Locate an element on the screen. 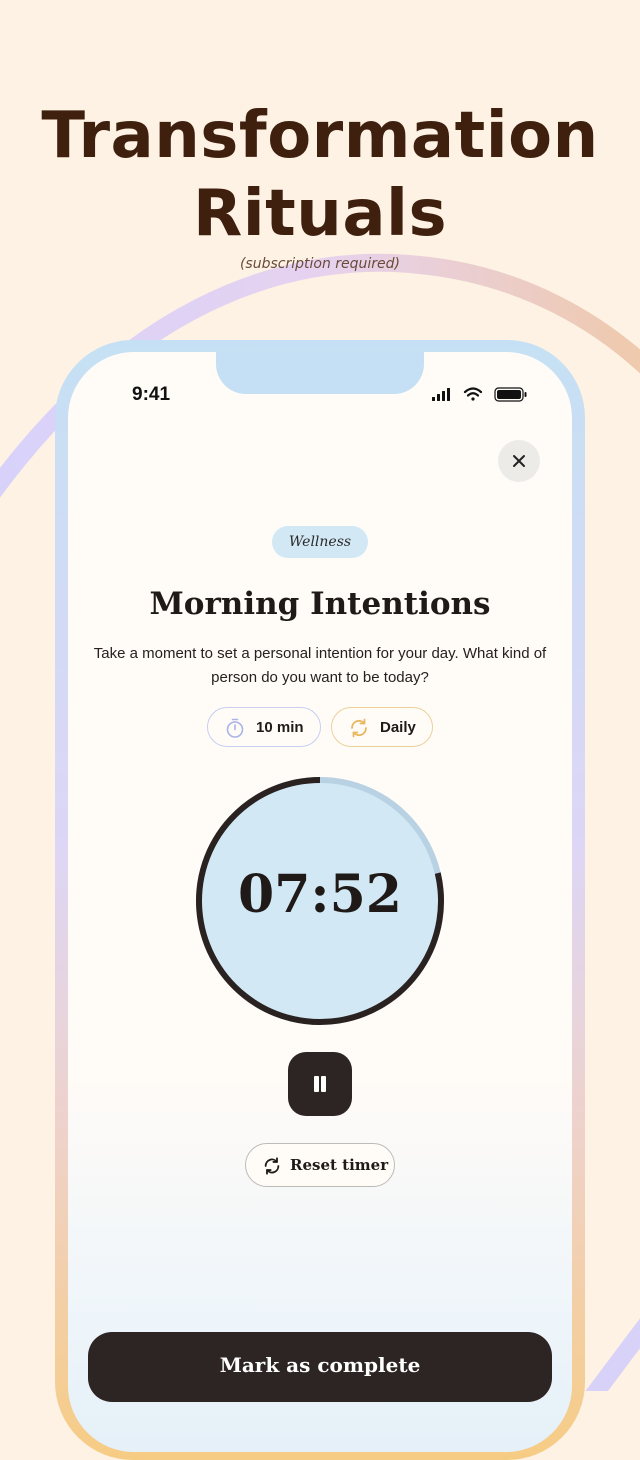  subscription-note: (subscription required) is located at coordinates (320, 264).